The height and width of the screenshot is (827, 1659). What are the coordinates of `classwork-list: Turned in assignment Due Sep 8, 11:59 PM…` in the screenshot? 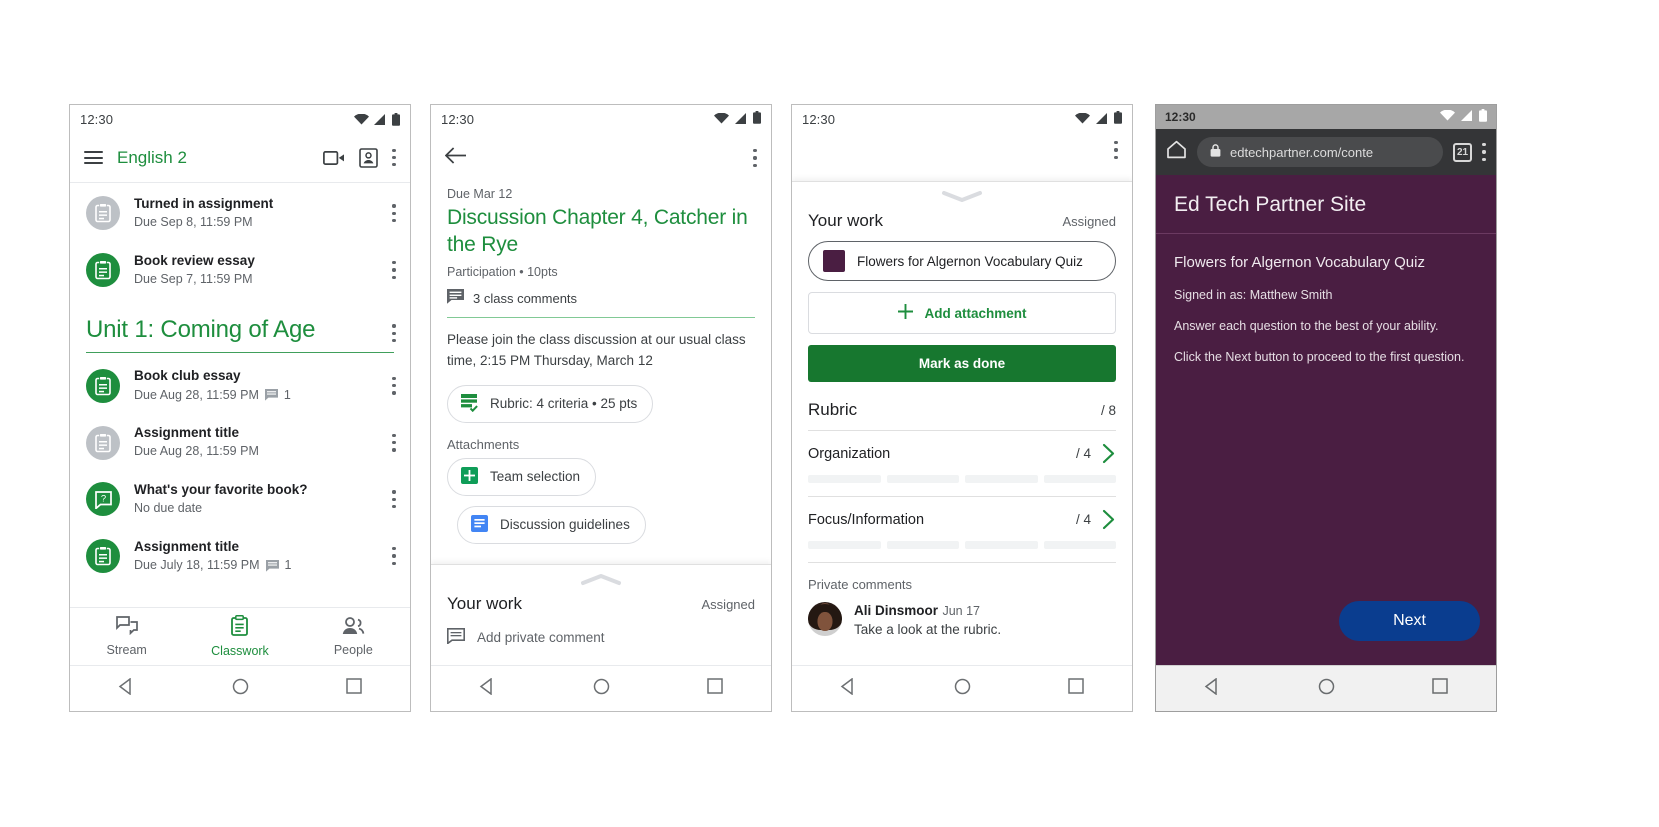 It's located at (240, 383).